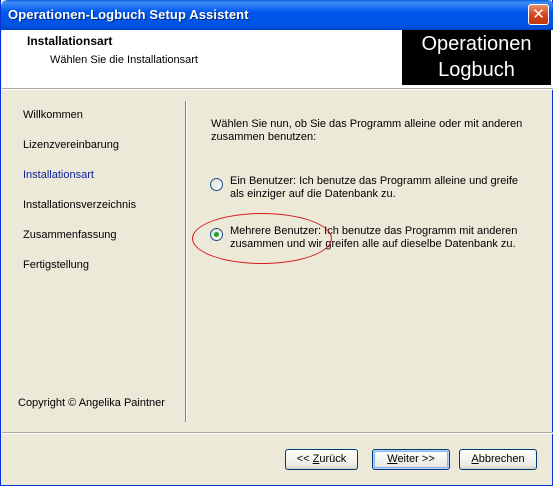 The width and height of the screenshot is (553, 486). What do you see at coordinates (71, 145) in the screenshot?
I see `step-lizenzvereinbarung: Lizenzvereinbarung` at bounding box center [71, 145].